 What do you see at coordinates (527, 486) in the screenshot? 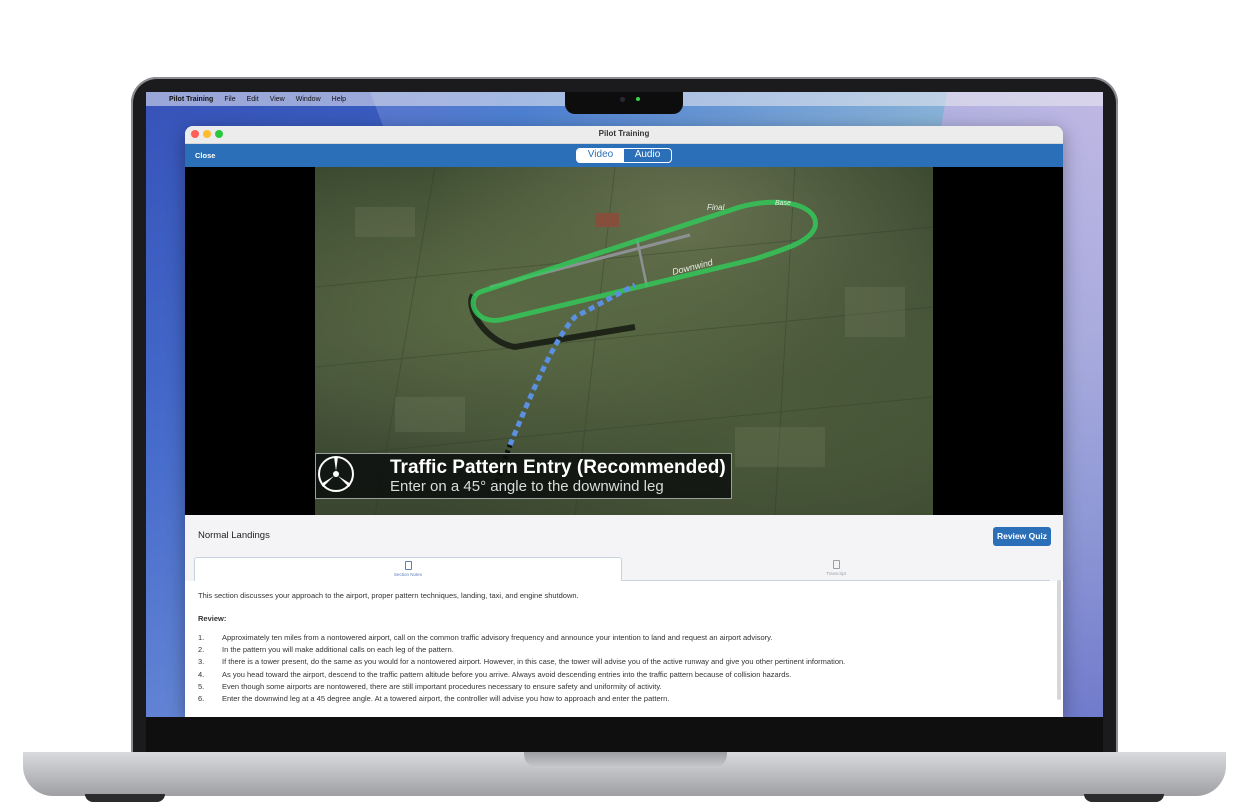
I see `caption-subtitle: Enter on a 45° angle to the downwind leg` at bounding box center [527, 486].